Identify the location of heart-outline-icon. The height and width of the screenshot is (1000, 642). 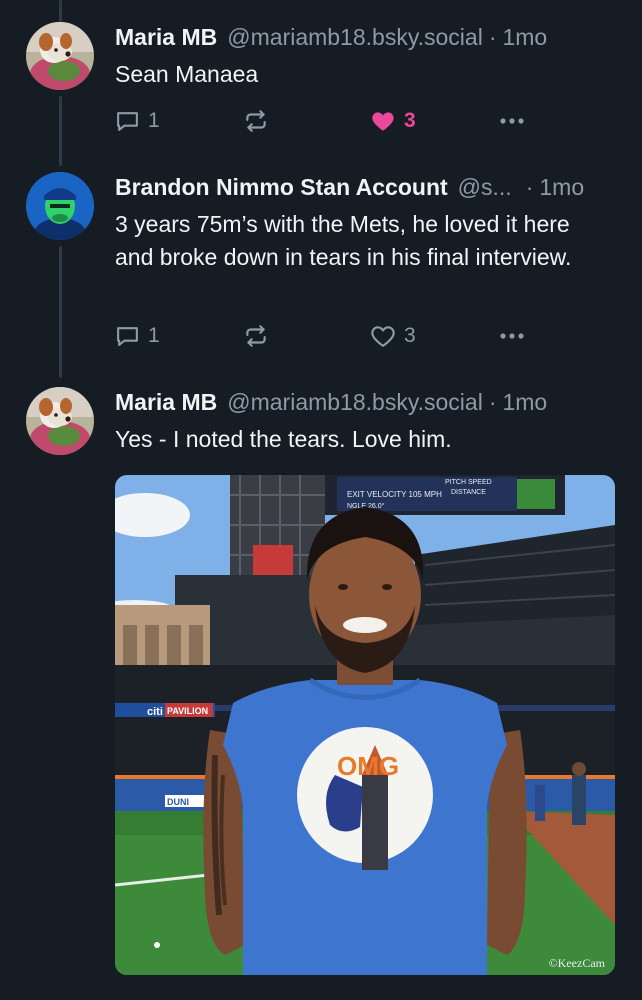
(383, 336).